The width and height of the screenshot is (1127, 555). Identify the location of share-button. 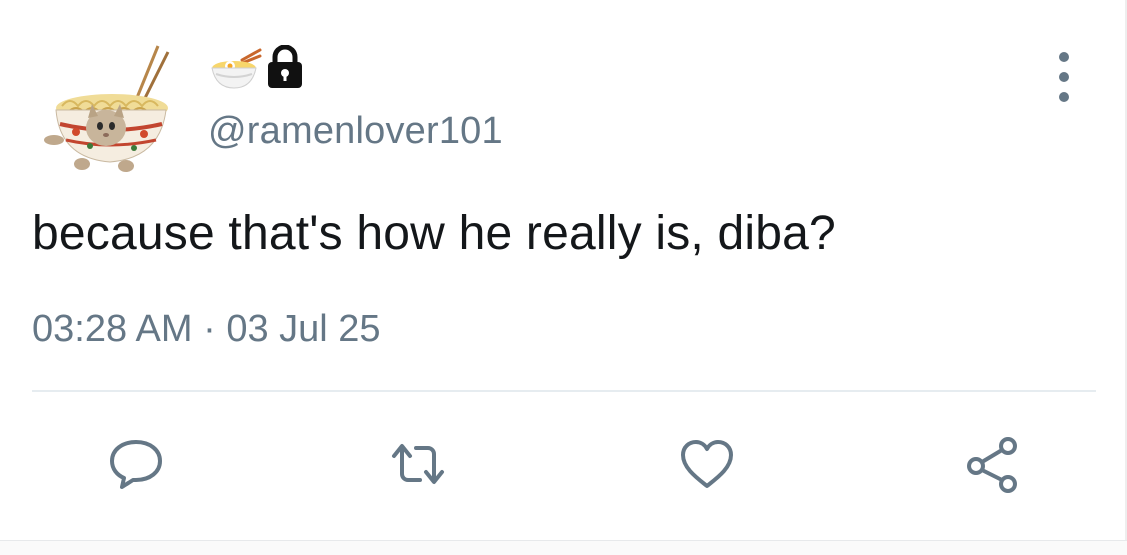
(992, 464).